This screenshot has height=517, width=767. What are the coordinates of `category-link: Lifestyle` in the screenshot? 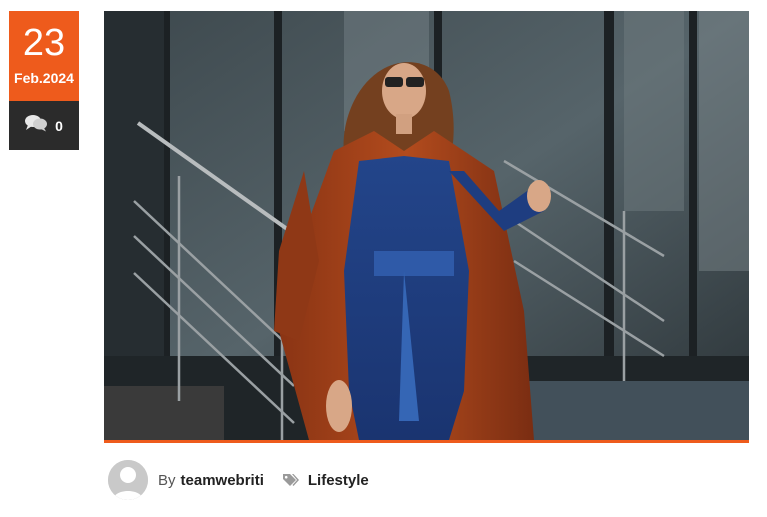 It's located at (338, 480).